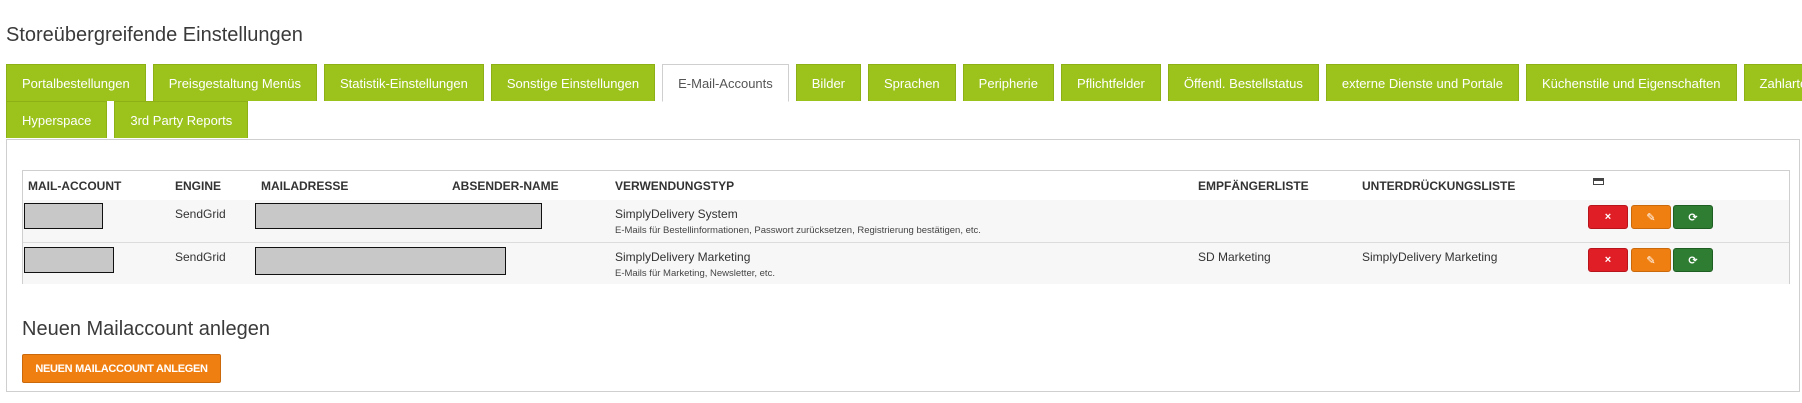 This screenshot has height=403, width=1802. I want to click on tab-externe-dienste: externe Dienste und Portale, so click(1422, 82).